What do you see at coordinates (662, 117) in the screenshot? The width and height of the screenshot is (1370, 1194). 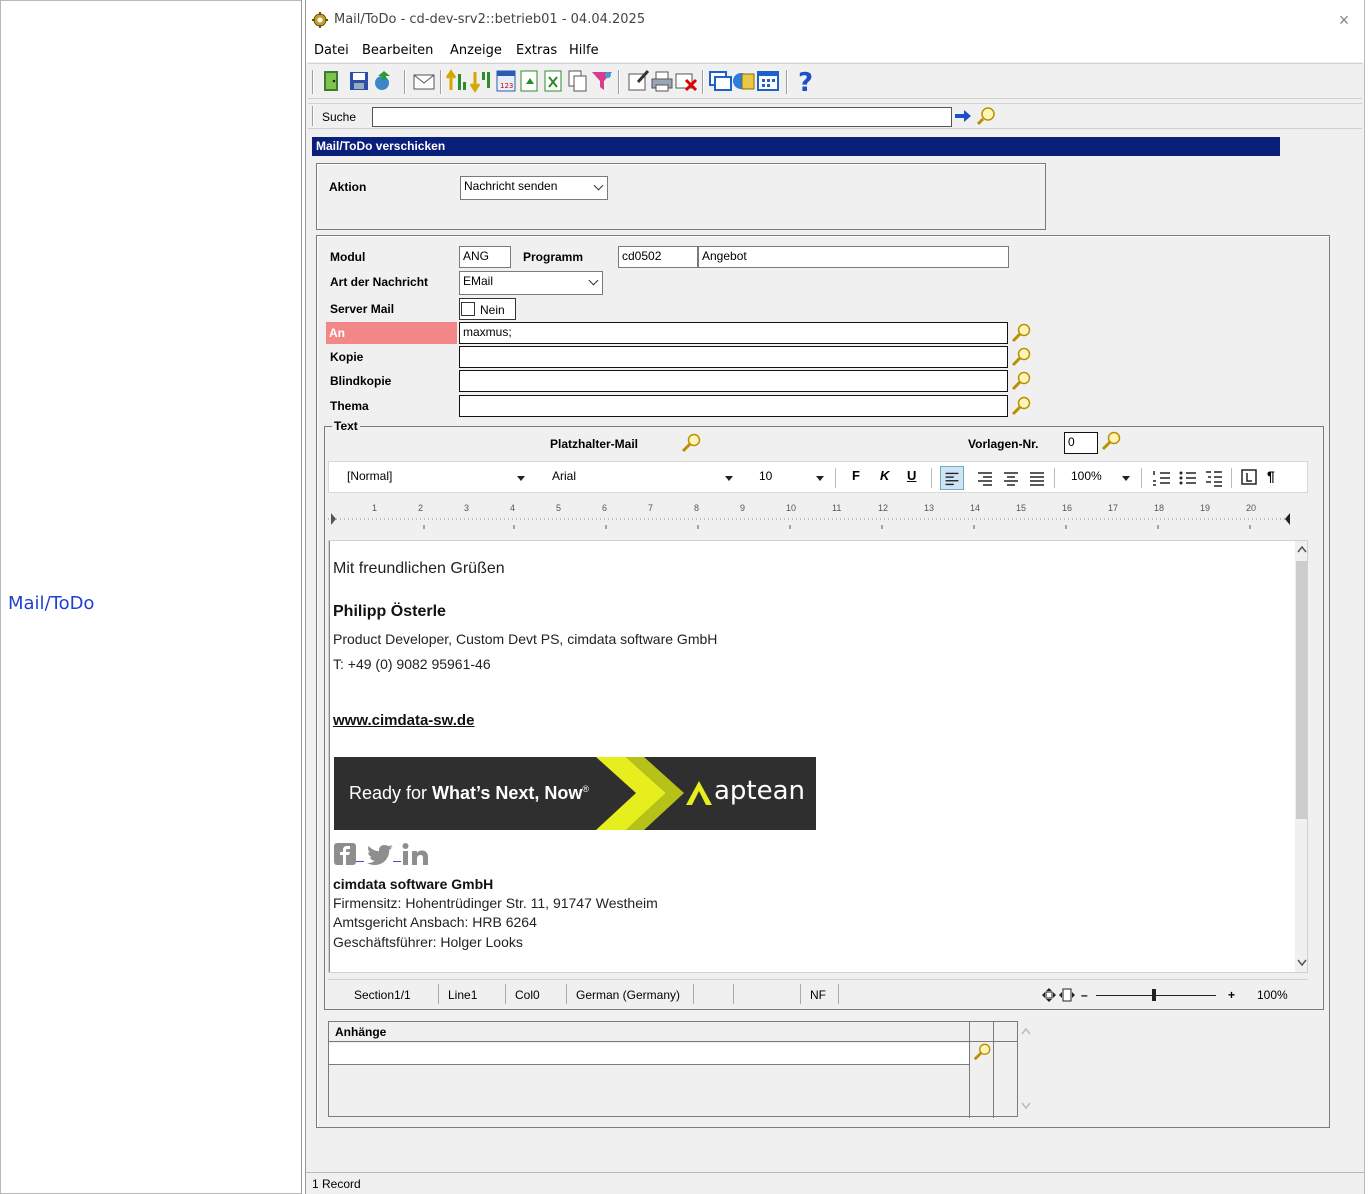 I see `search-input` at bounding box center [662, 117].